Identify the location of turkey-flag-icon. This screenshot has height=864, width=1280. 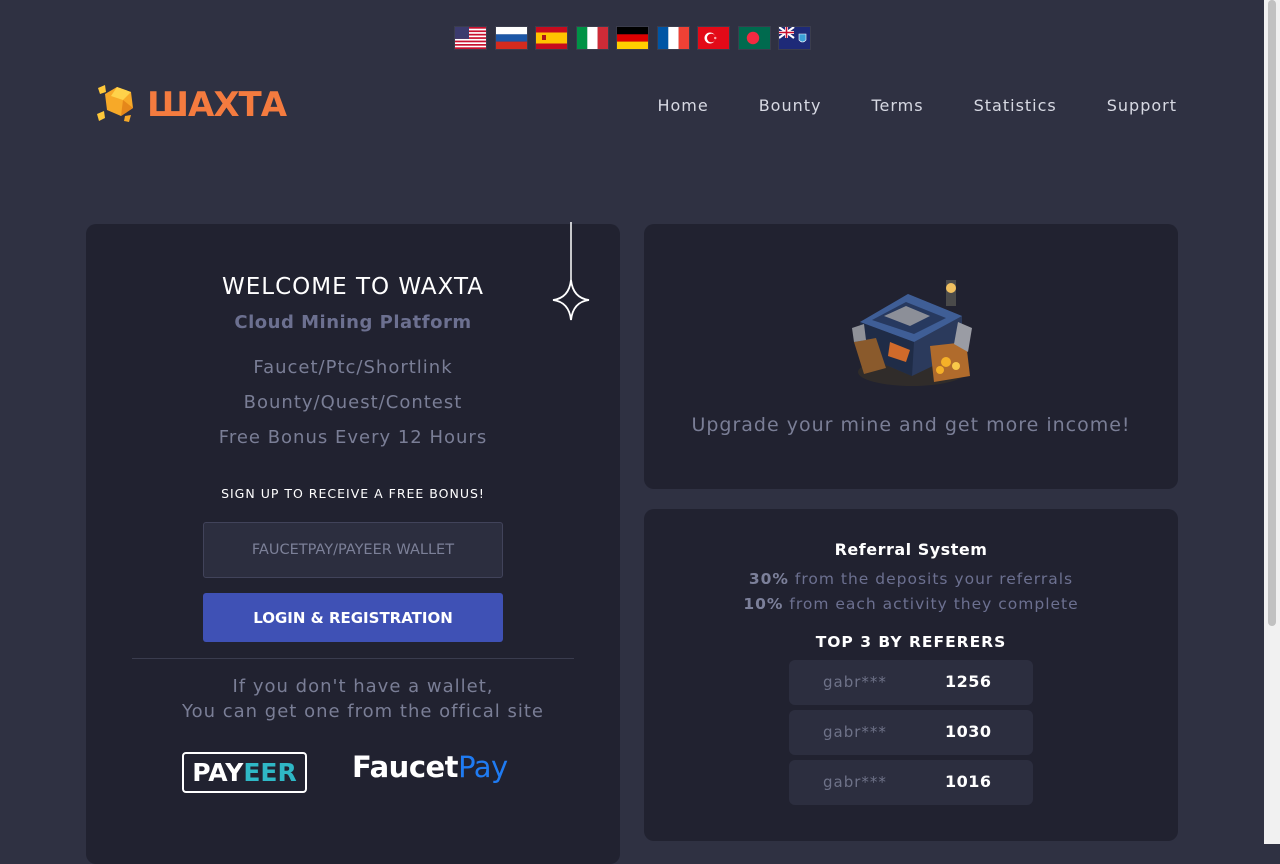
(713, 38).